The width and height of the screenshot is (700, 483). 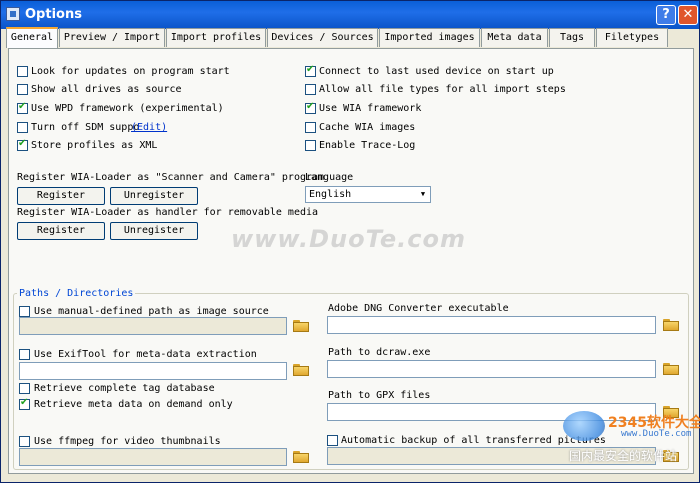 What do you see at coordinates (368, 194) in the screenshot?
I see `language-select: English ▼` at bounding box center [368, 194].